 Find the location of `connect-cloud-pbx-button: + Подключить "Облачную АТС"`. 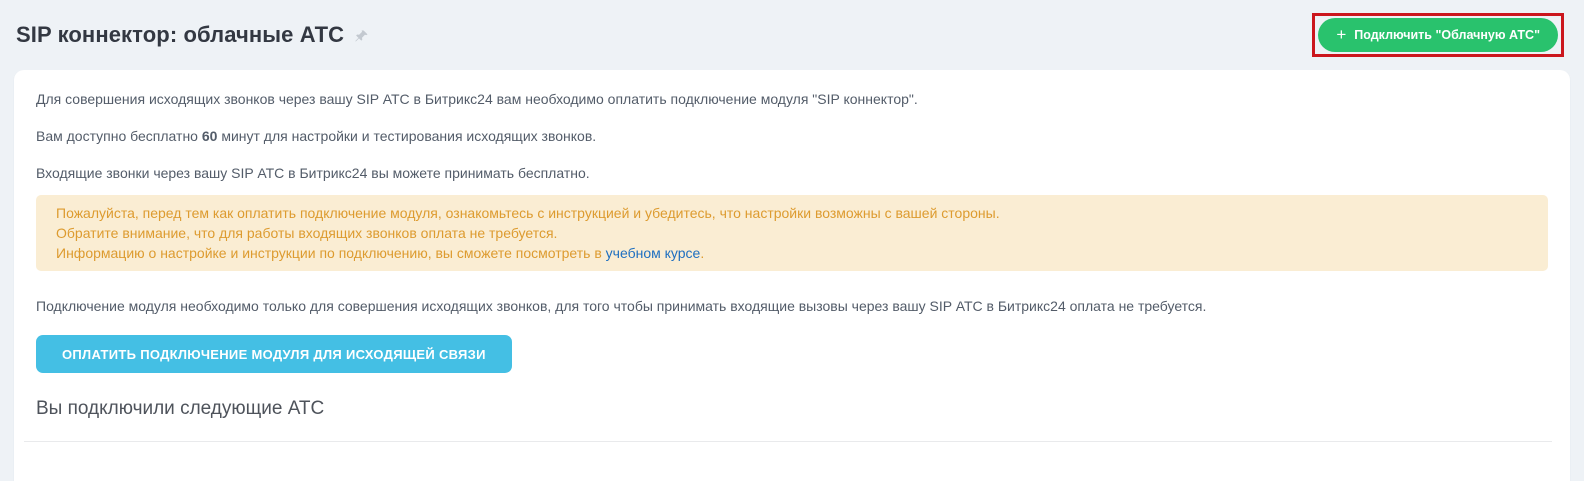

connect-cloud-pbx-button: + Подключить "Облачную АТС" is located at coordinates (1438, 35).